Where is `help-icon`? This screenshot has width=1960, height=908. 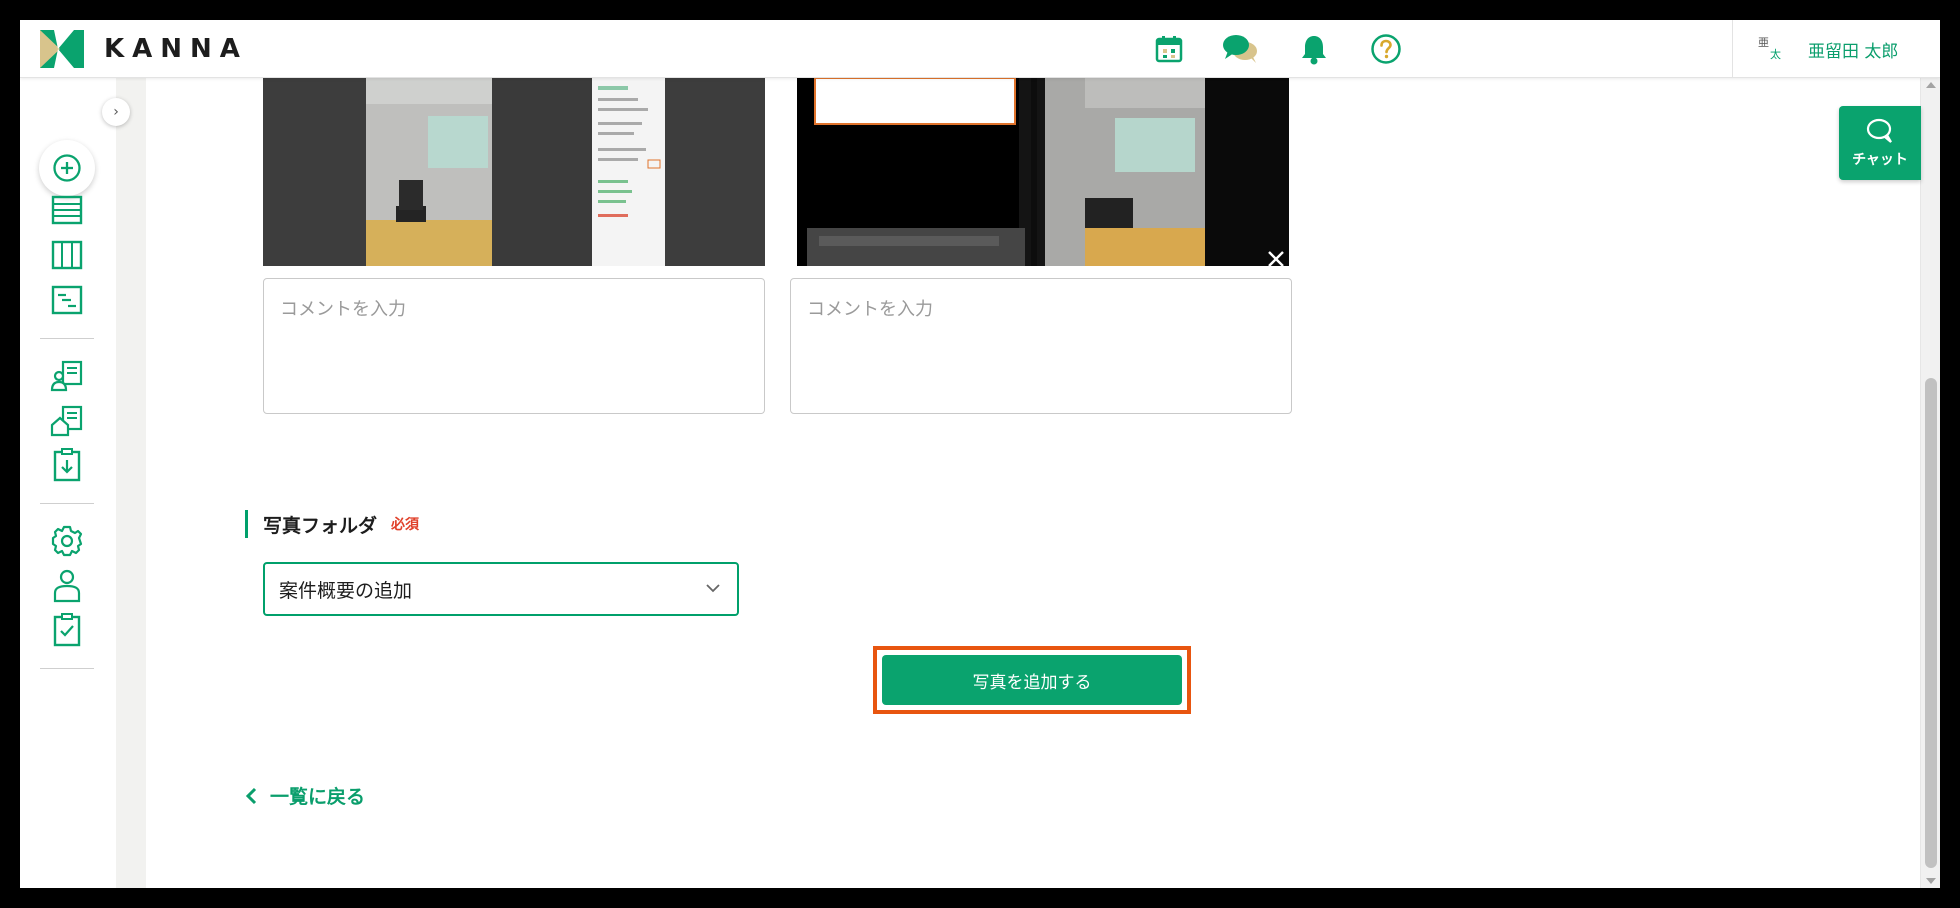 help-icon is located at coordinates (1386, 49).